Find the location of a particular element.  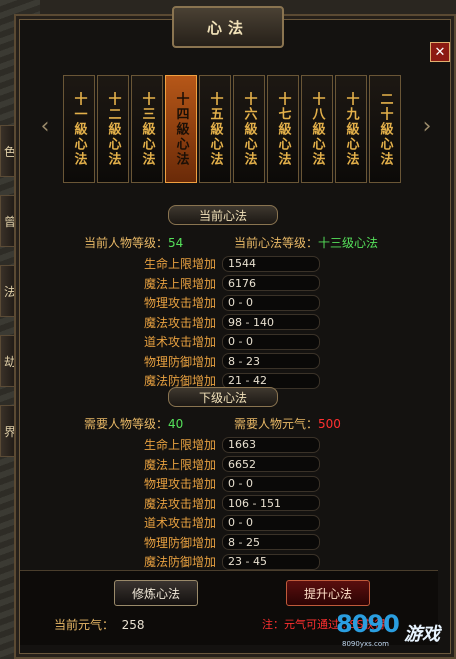

qi-value: 258 is located at coordinates (133, 625).